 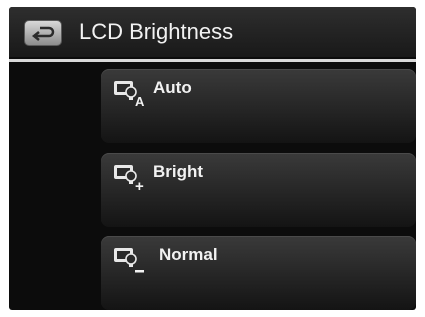 What do you see at coordinates (188, 254) in the screenshot?
I see `menu-item-label: Normal` at bounding box center [188, 254].